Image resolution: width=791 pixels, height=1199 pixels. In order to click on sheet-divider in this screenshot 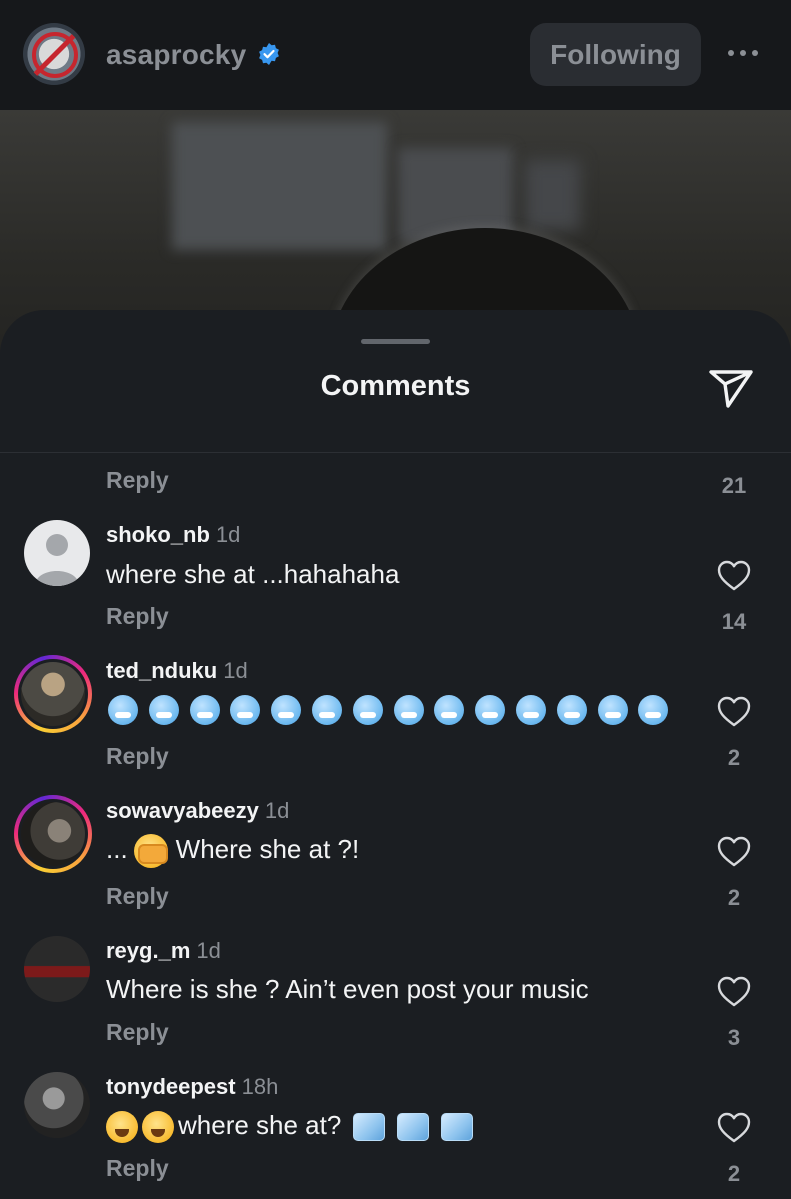, I will do `click(395, 452)`.